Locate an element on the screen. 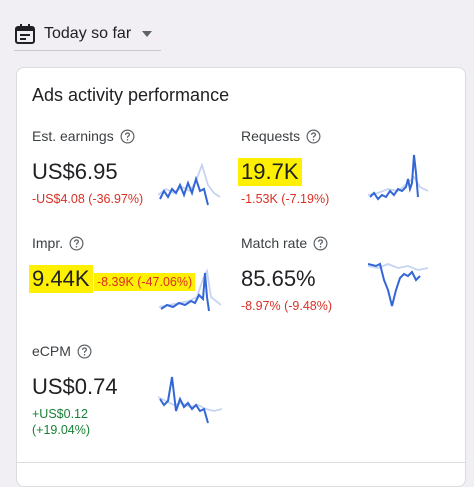  metric-label: Est. earnings is located at coordinates (73, 136).